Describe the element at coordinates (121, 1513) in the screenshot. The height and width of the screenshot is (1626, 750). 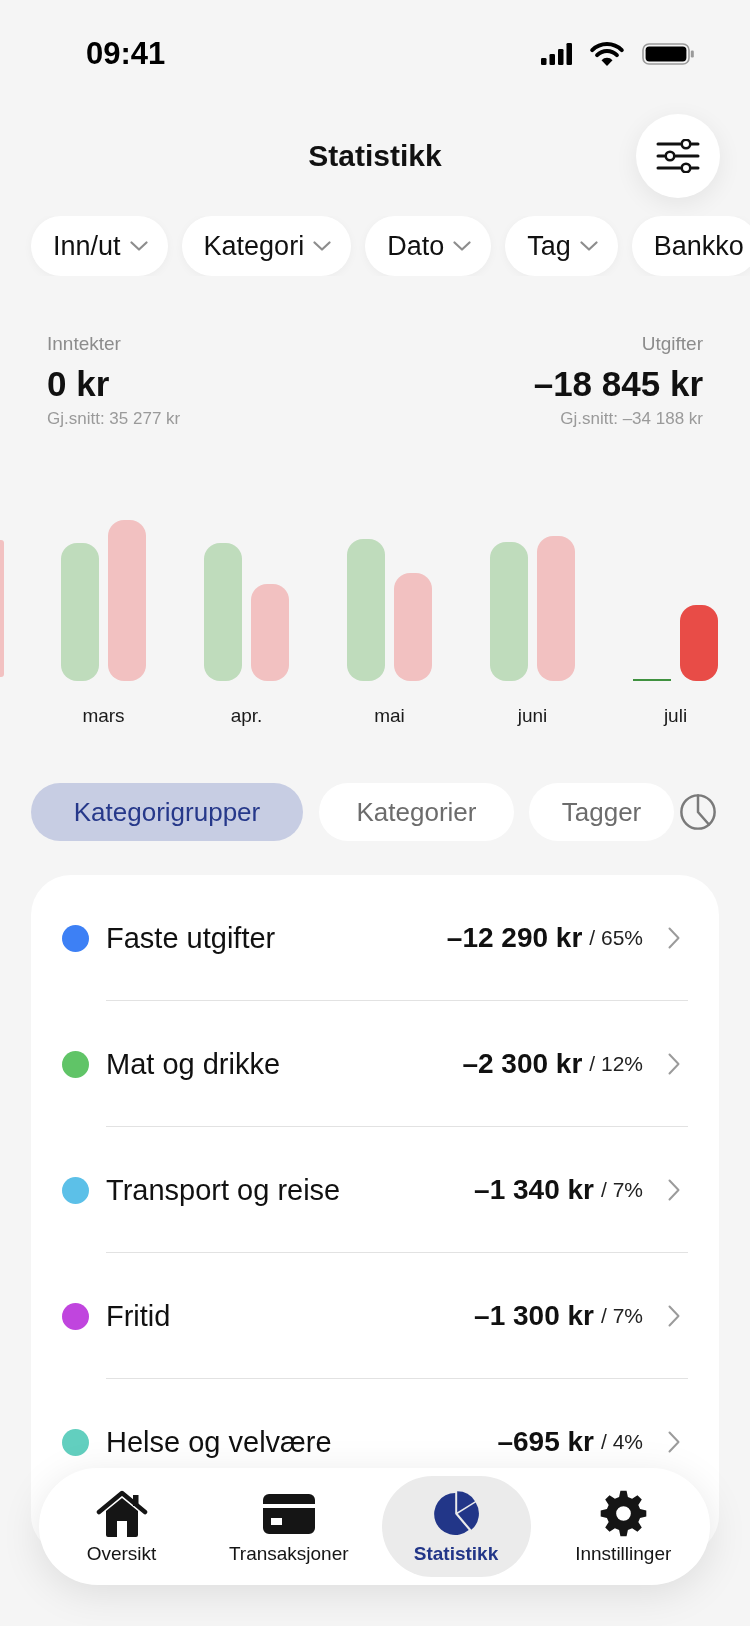
I see `house-icon` at that location.